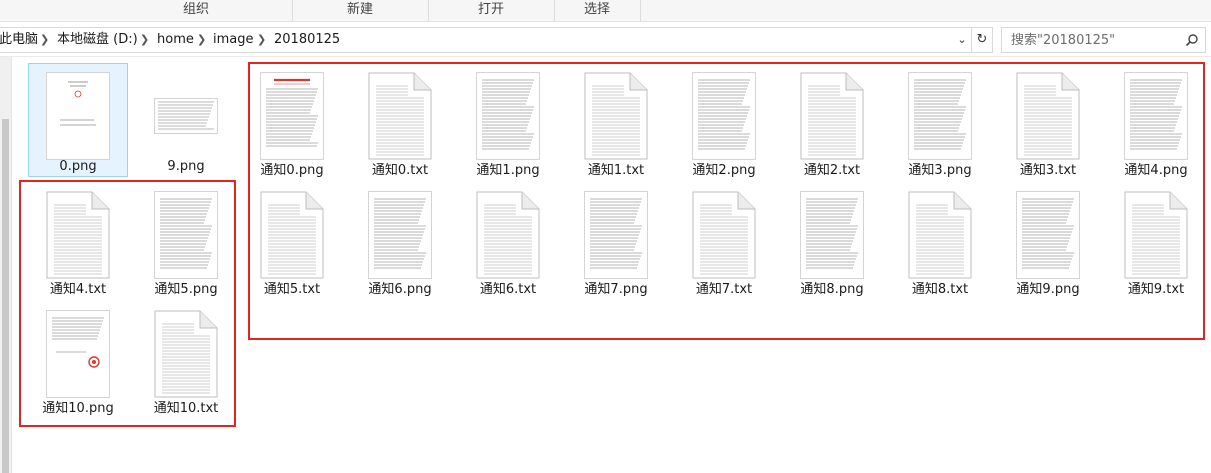 Image resolution: width=1211 pixels, height=473 pixels. What do you see at coordinates (940, 289) in the screenshot?
I see `file-name-label: 通知8.txt` at bounding box center [940, 289].